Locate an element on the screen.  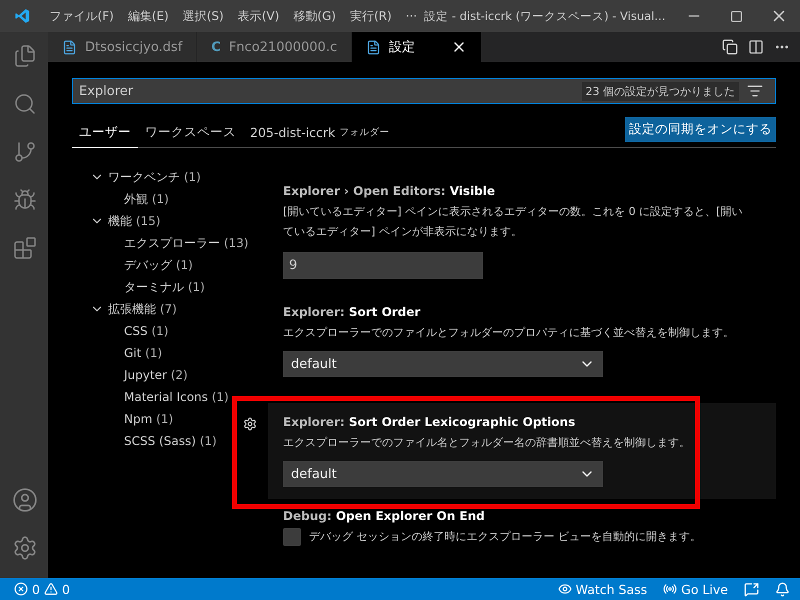
toc-item: エクスプローラー (13) is located at coordinates (186, 243).